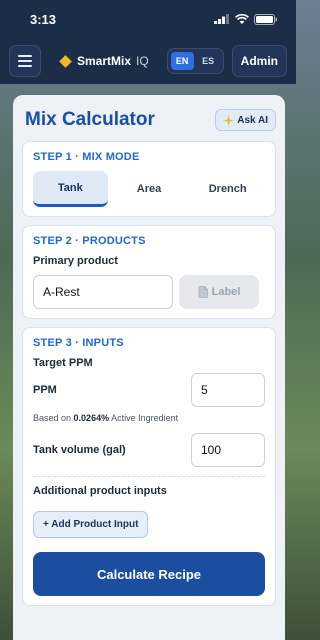  What do you see at coordinates (75, 261) in the screenshot?
I see `primary-product-label: Primary product` at bounding box center [75, 261].